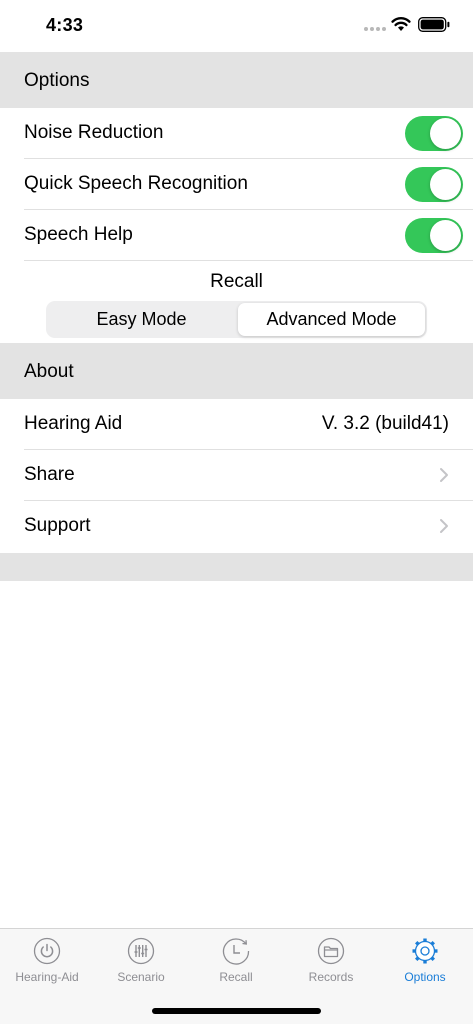  What do you see at coordinates (236, 281) in the screenshot?
I see `recall-mode-label: Recall` at bounding box center [236, 281].